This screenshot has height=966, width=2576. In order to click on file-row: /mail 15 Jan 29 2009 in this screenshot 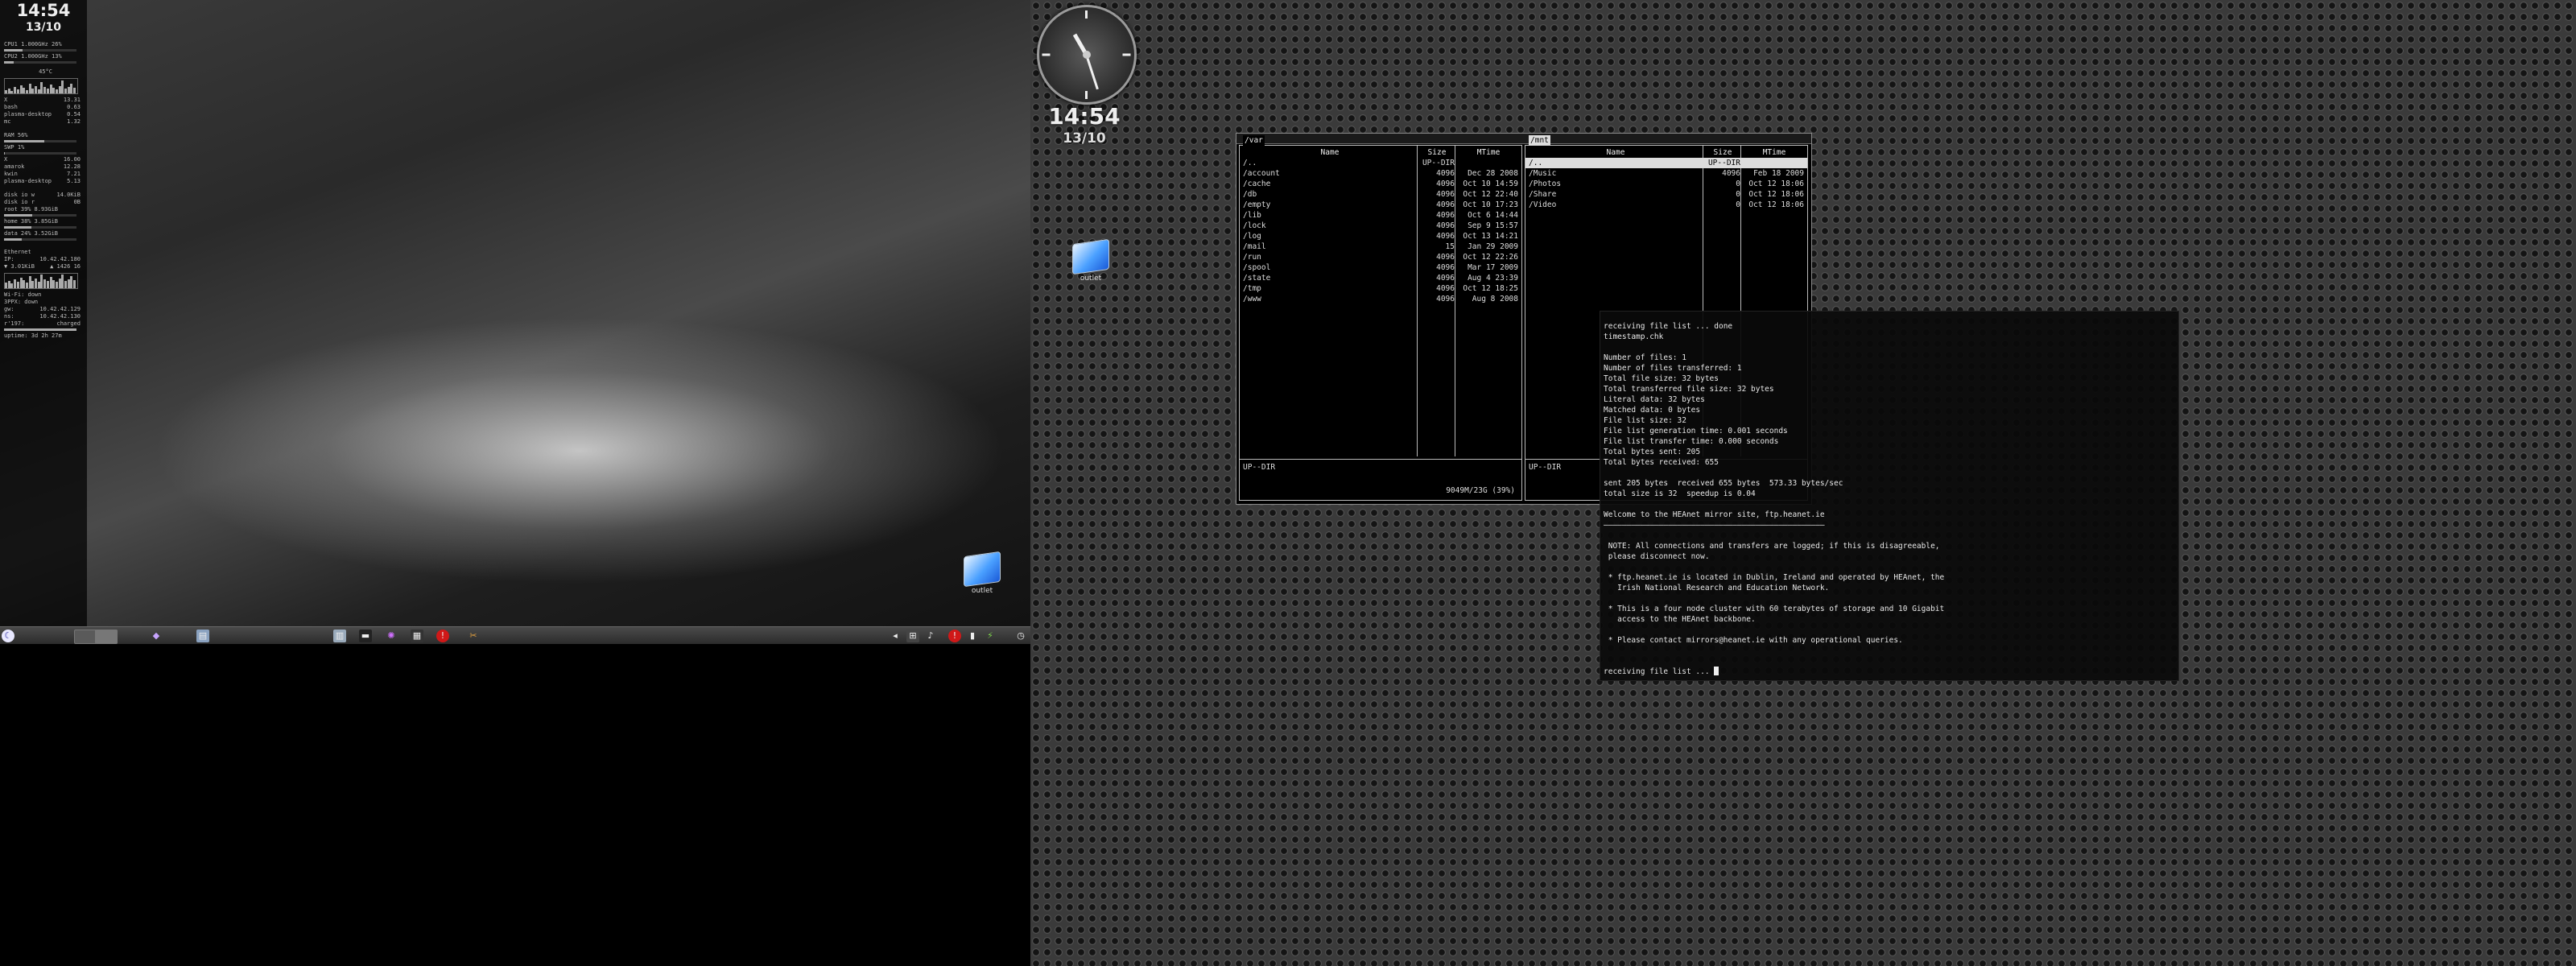, I will do `click(1380, 247)`.